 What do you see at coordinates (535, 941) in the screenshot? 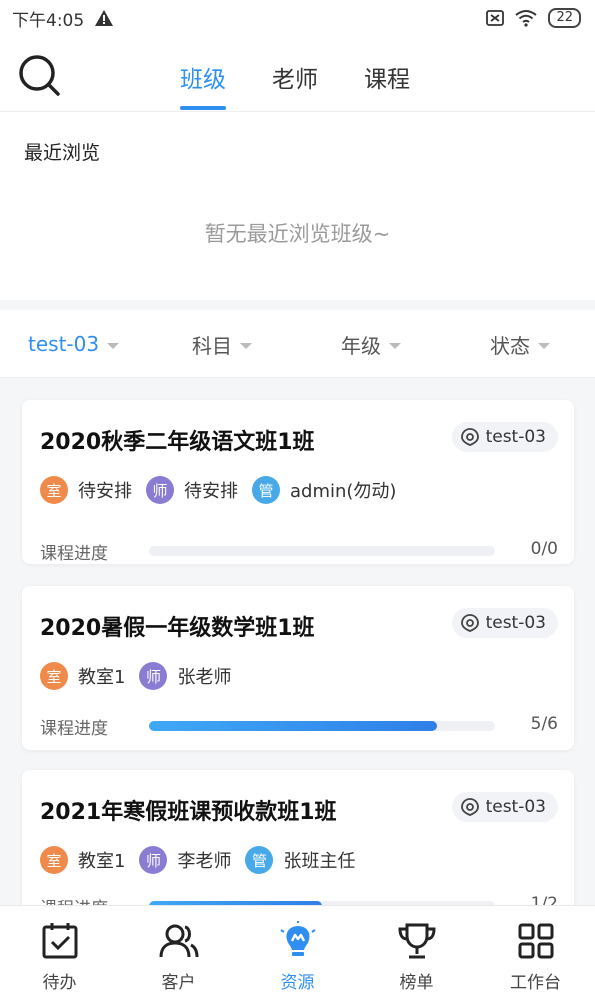
I see `grid-icon` at bounding box center [535, 941].